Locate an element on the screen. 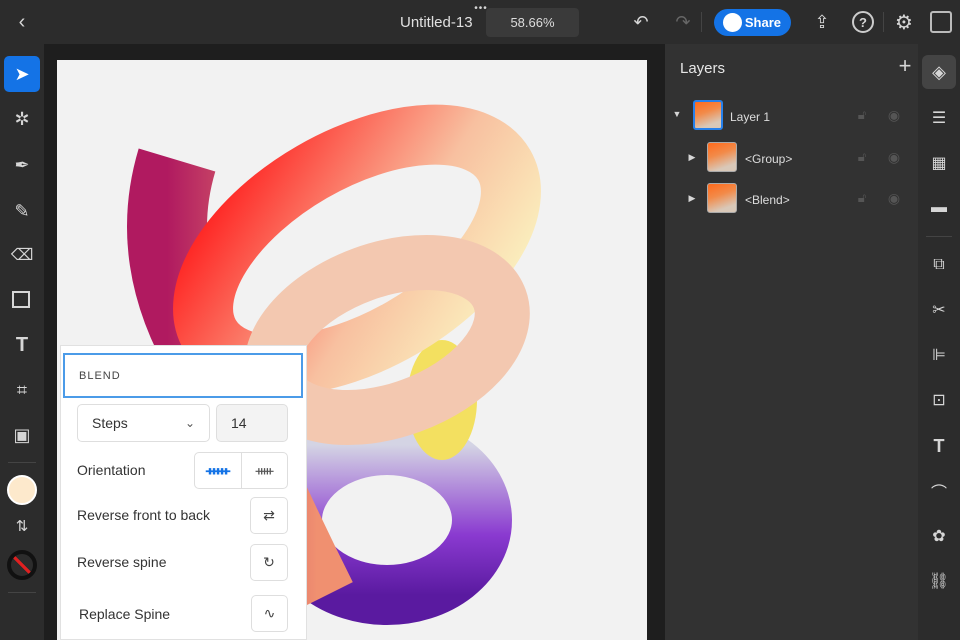 The width and height of the screenshot is (960, 640). share-button: Share is located at coordinates (752, 22).